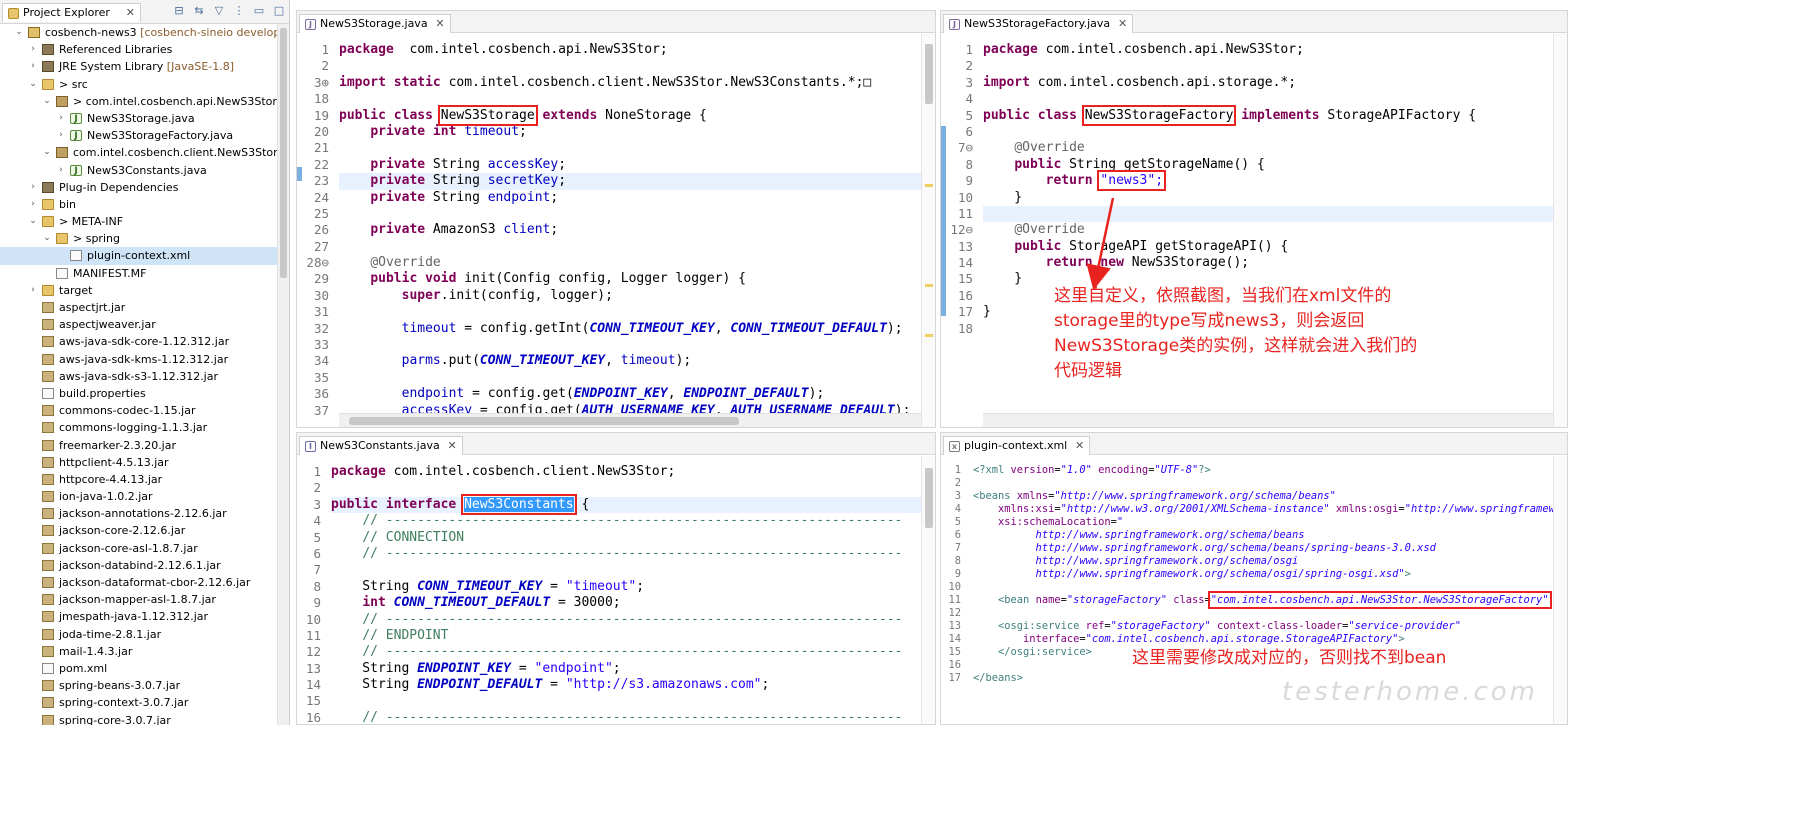 The height and width of the screenshot is (840, 1817). Describe the element at coordinates (1289, 658) in the screenshot. I see `xml-annotation: 这里需要修改成对应的，否则找不到bean` at that location.